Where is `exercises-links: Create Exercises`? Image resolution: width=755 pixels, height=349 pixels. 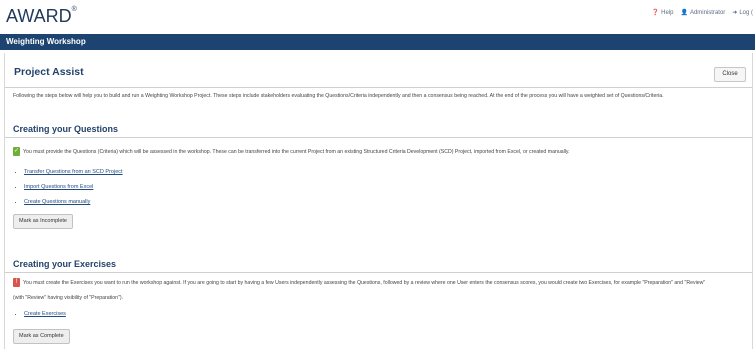 exercises-links: Create Exercises is located at coordinates (41, 318).